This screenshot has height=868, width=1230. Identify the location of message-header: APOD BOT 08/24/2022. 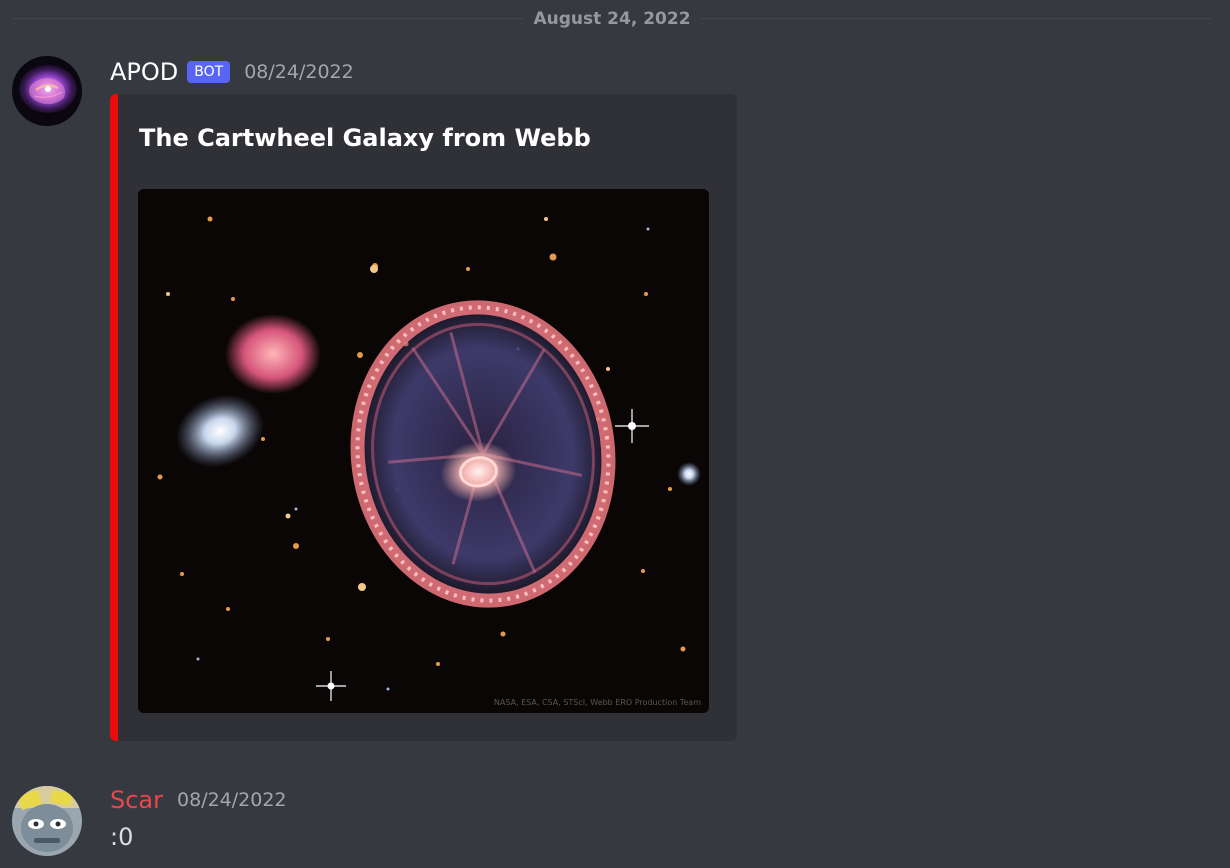
(232, 72).